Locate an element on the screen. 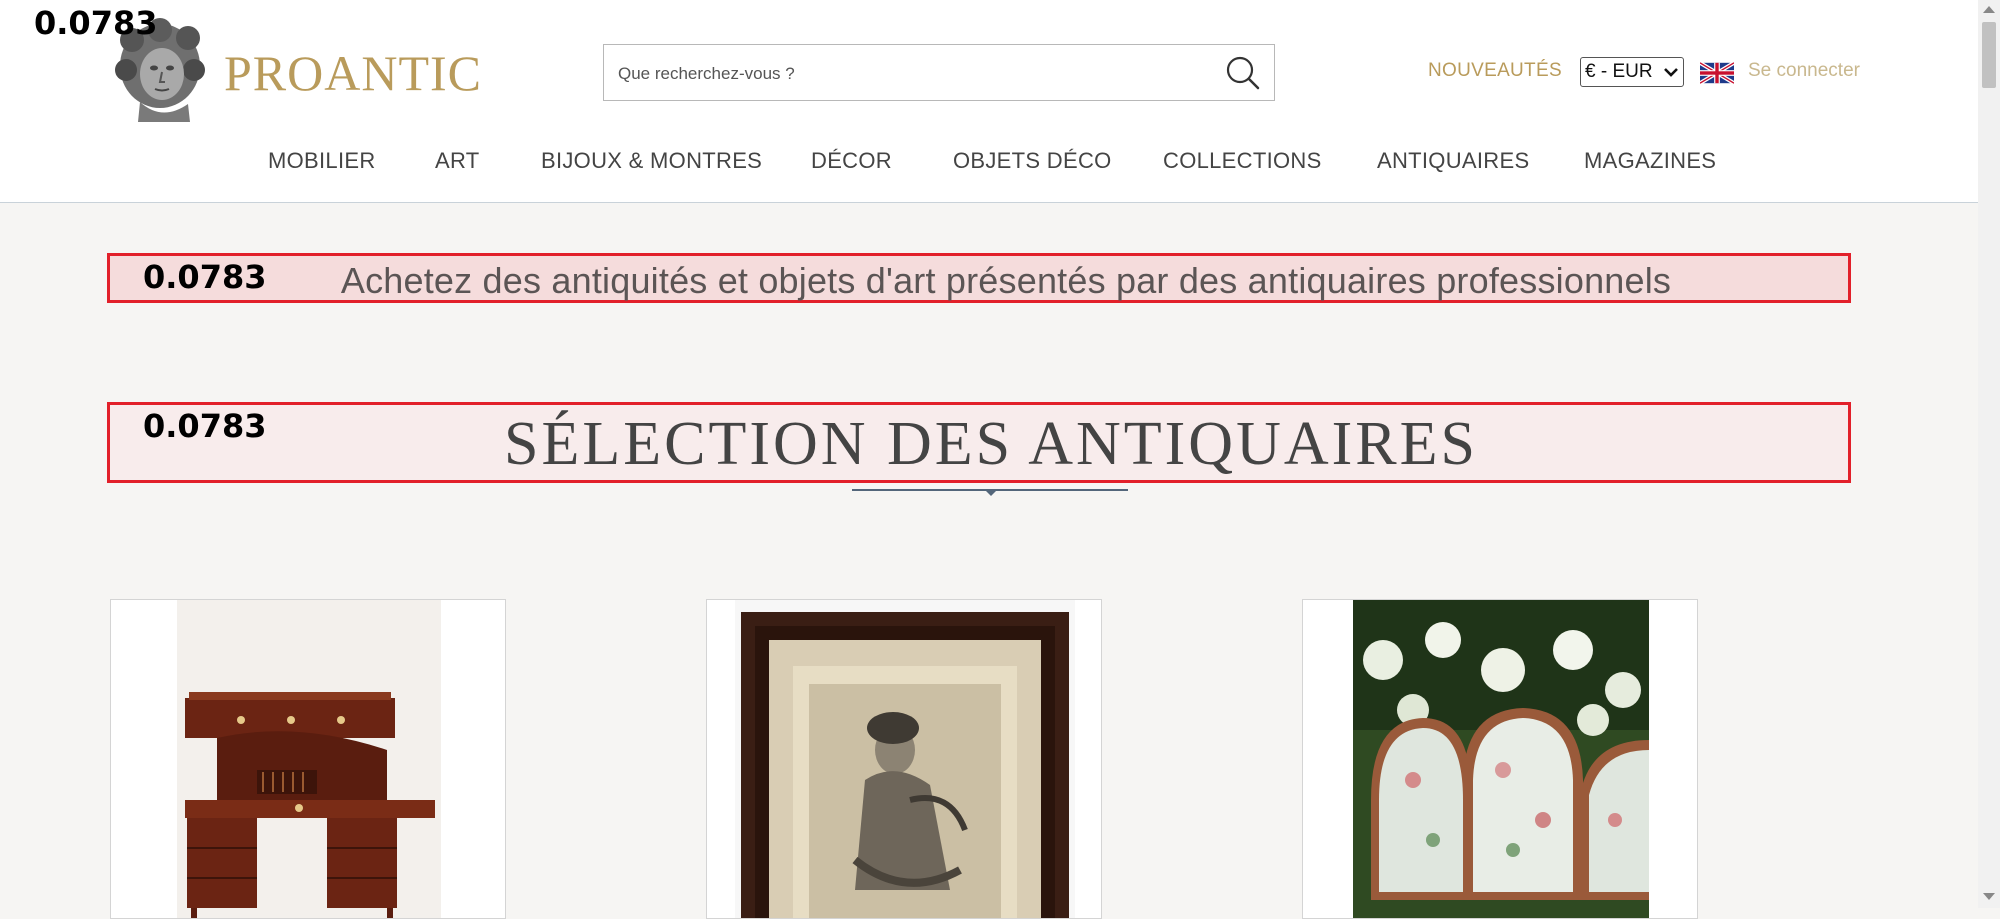 The image size is (2000, 919). page-scrollbar is located at coordinates (1989, 454).